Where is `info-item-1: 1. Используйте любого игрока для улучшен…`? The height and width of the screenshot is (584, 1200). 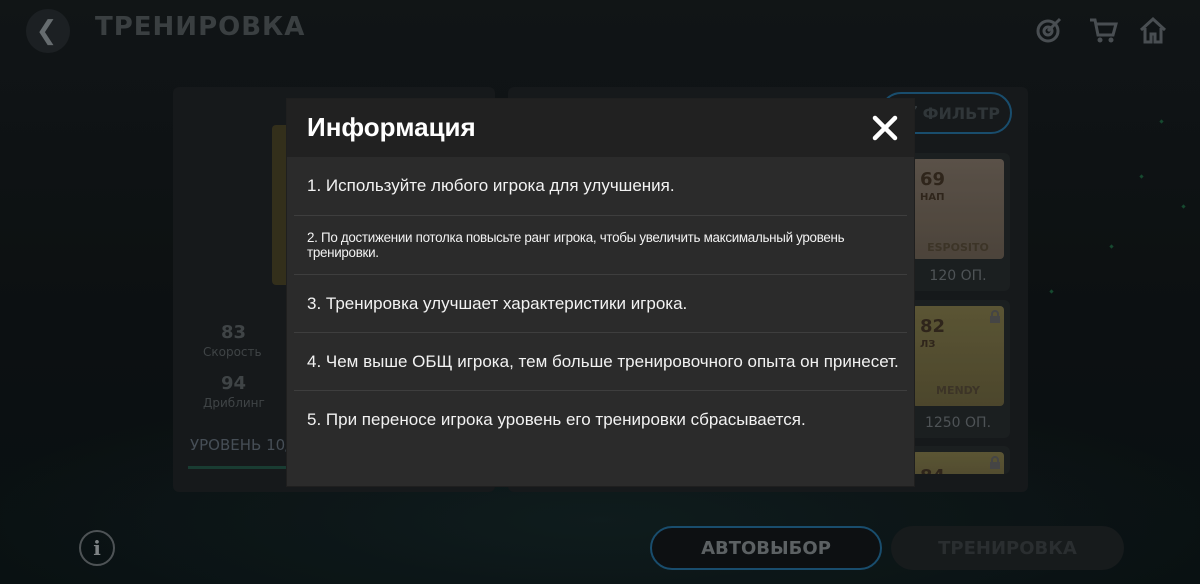
info-item-1: 1. Используйте любого игрока для улучшен… is located at coordinates (491, 185).